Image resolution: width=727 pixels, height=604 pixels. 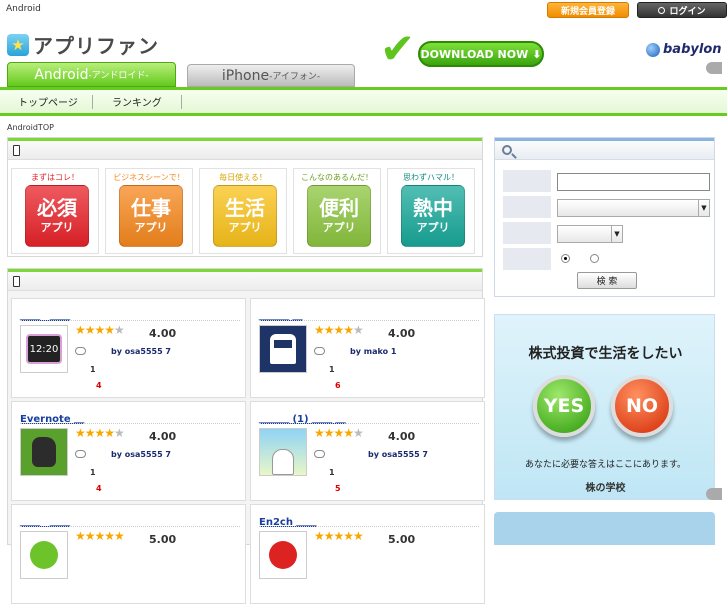 I want to click on chevron-down-icon: ▼, so click(x=616, y=234).